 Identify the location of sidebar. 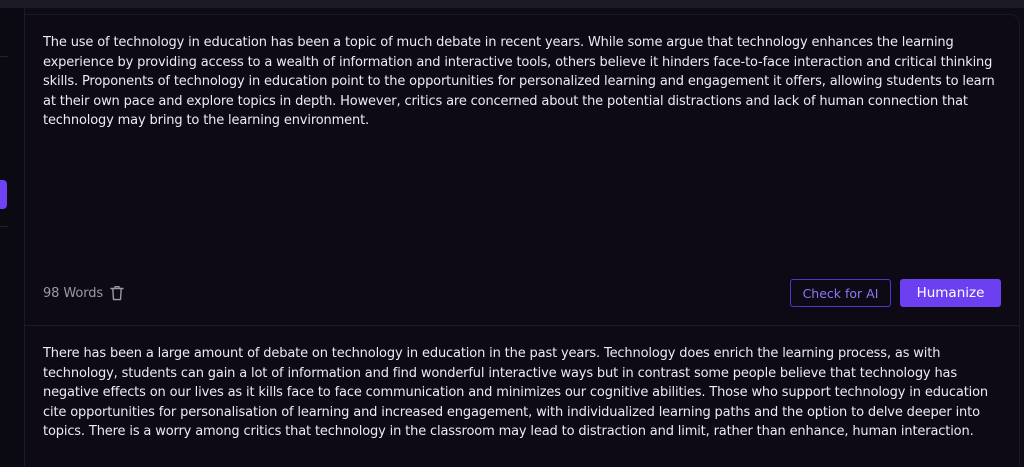
(12, 237).